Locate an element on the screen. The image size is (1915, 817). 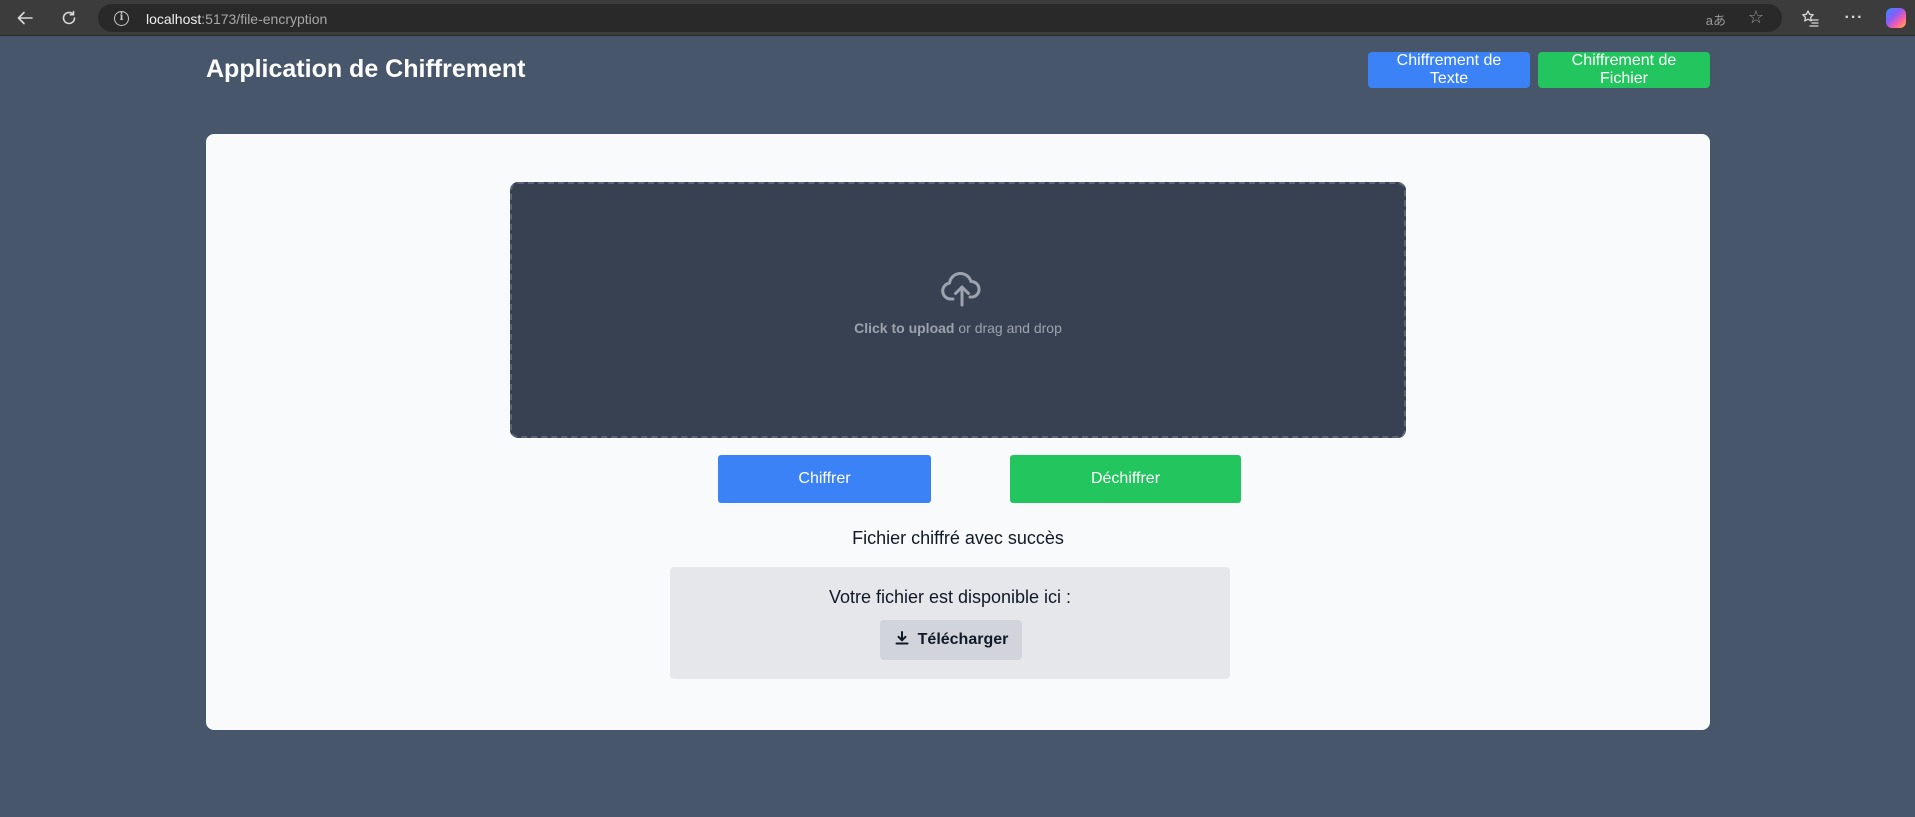
click-to-upload-text: Click to upload is located at coordinates (904, 328).